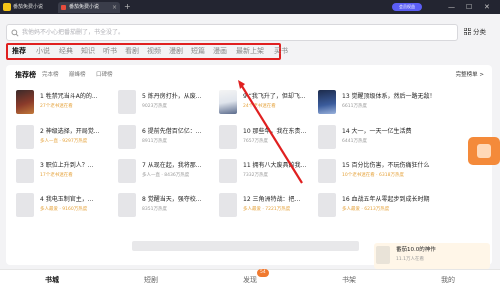 This screenshot has height=291, width=500. Describe the element at coordinates (470, 75) in the screenshot. I see `full-ranking-link: 完整榜单 >` at that location.